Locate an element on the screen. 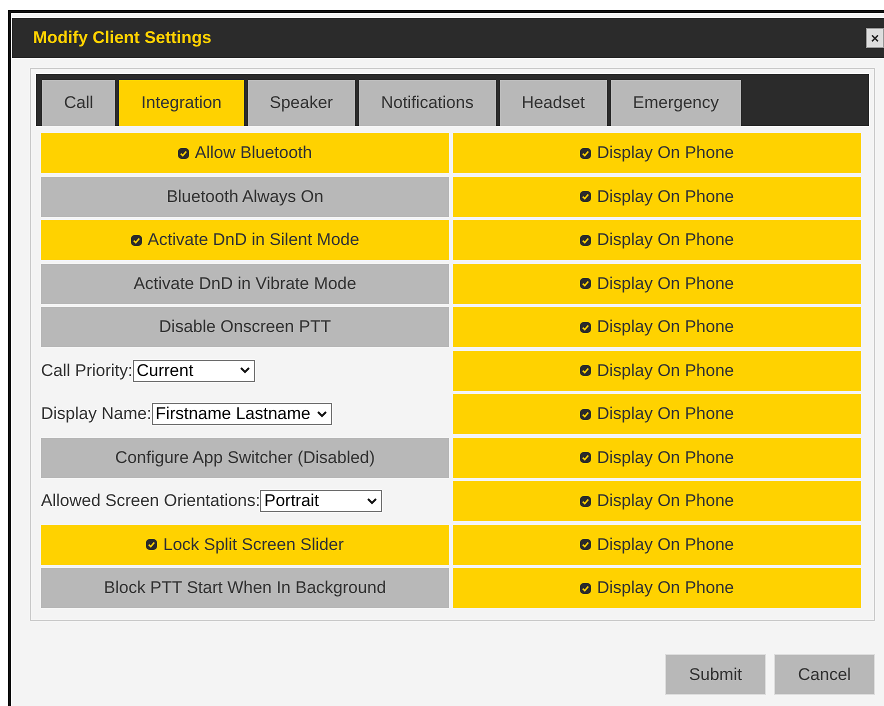 The height and width of the screenshot is (706, 884). setting-toggle: Disable Onscreen PTT is located at coordinates (245, 327).